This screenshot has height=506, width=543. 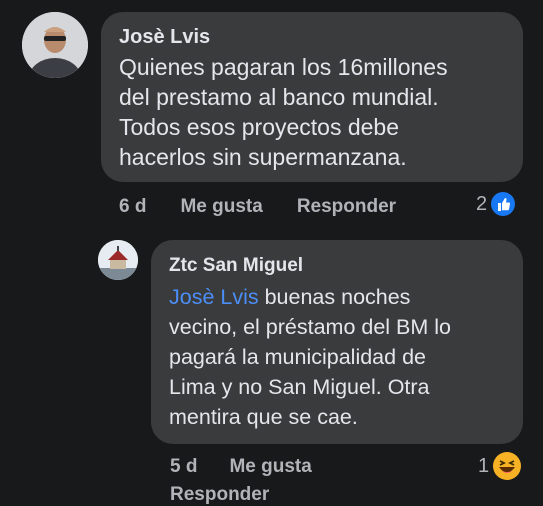 I want to click on reaction-summary: 2, so click(x=496, y=204).